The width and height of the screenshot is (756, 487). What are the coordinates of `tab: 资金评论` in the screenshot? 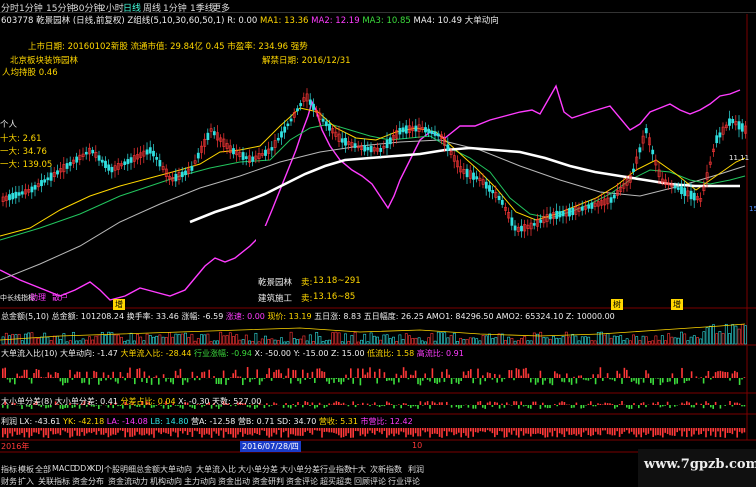 It's located at (302, 481).